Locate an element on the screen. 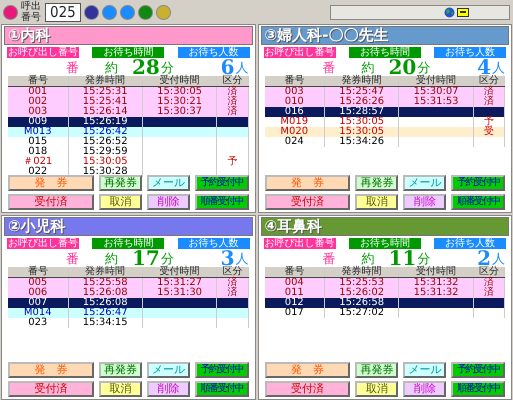  panel-title: ①内科 is located at coordinates (128, 35).